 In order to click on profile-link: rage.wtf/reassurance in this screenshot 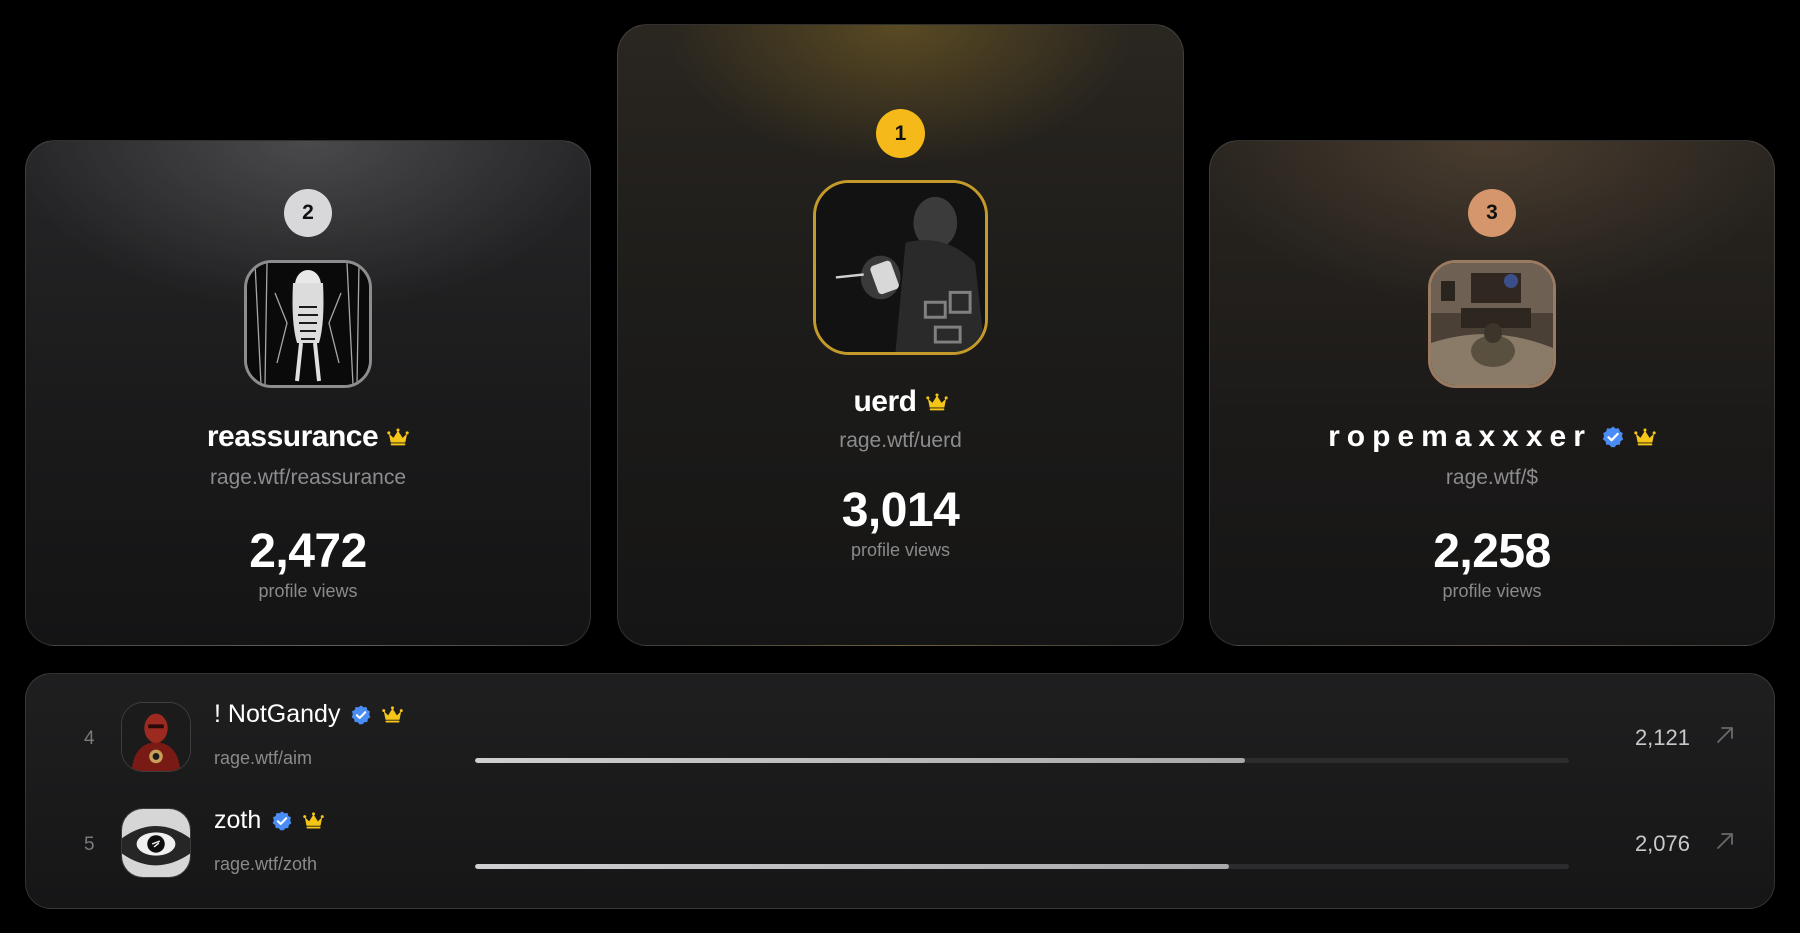, I will do `click(308, 478)`.